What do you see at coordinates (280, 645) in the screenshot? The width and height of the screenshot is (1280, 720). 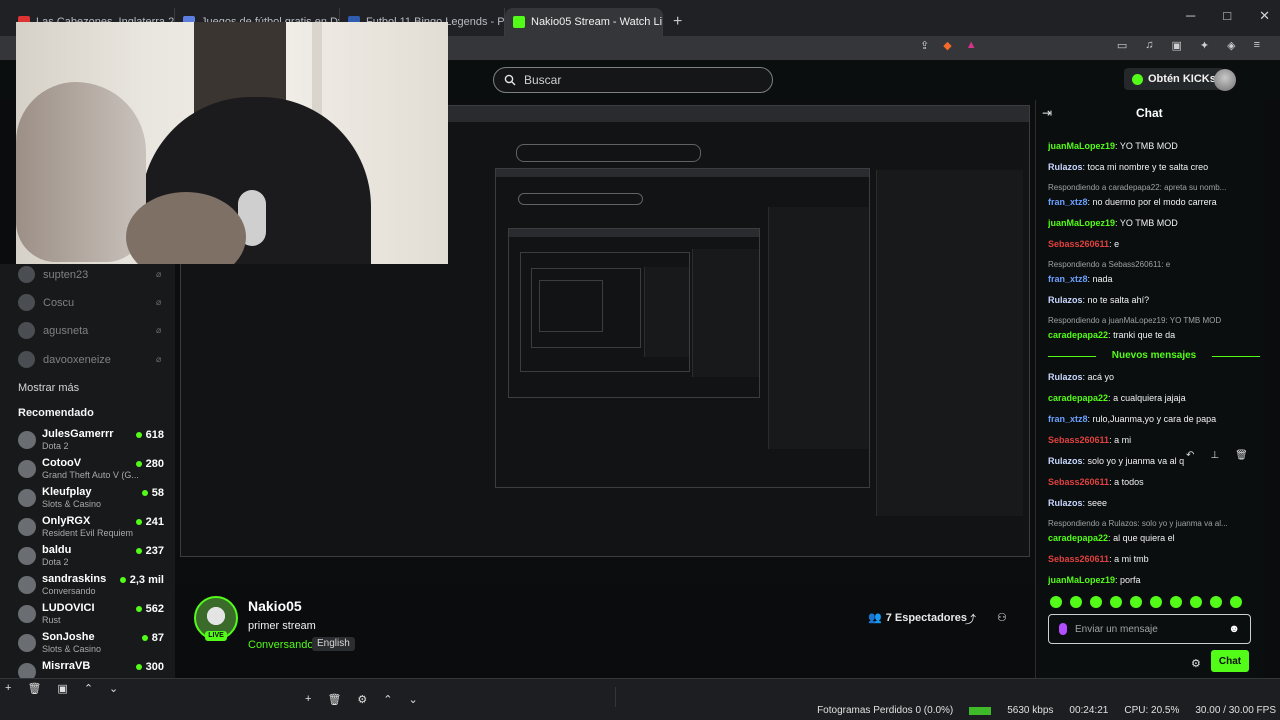 I see `stream-category: Conversando` at bounding box center [280, 645].